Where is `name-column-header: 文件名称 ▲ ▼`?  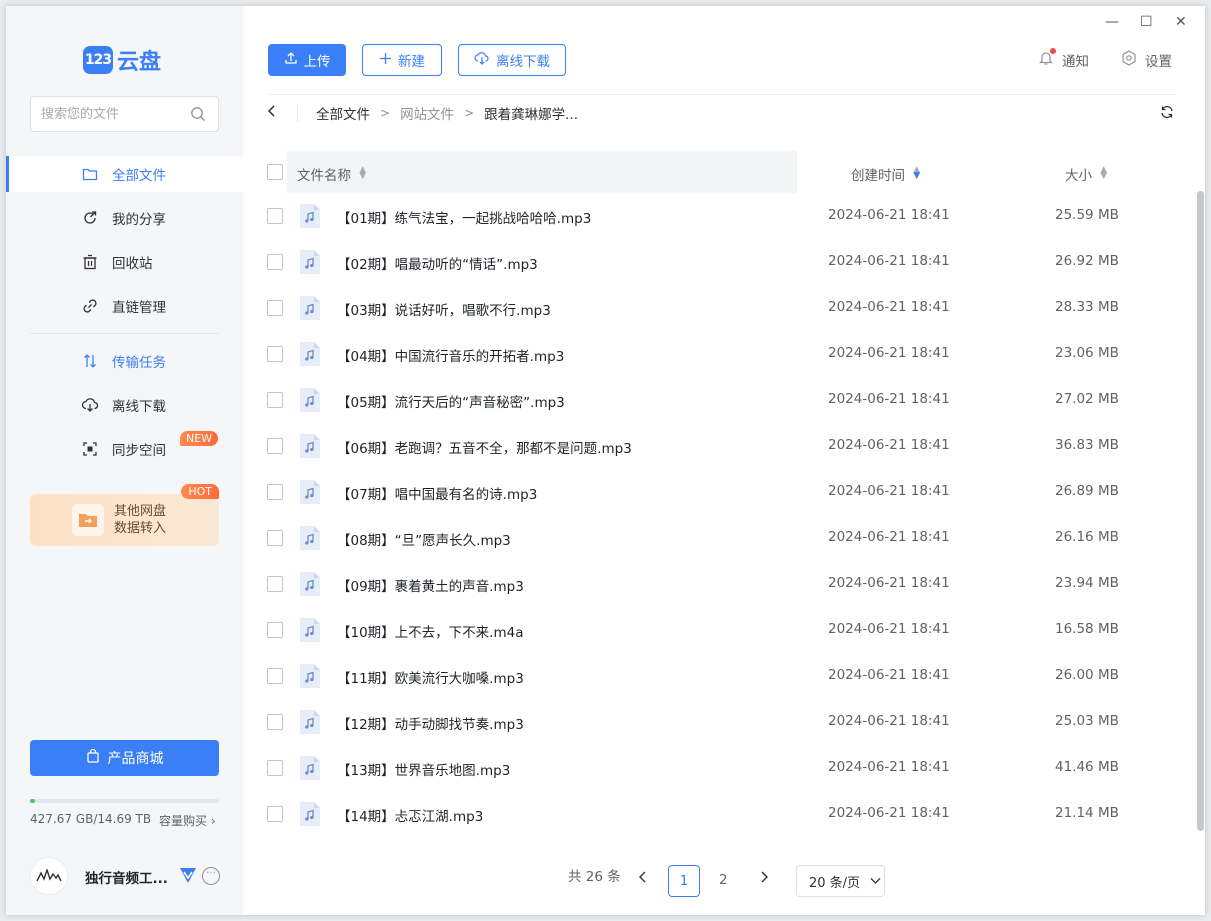
name-column-header: 文件名称 ▲ ▼ is located at coordinates (331, 174).